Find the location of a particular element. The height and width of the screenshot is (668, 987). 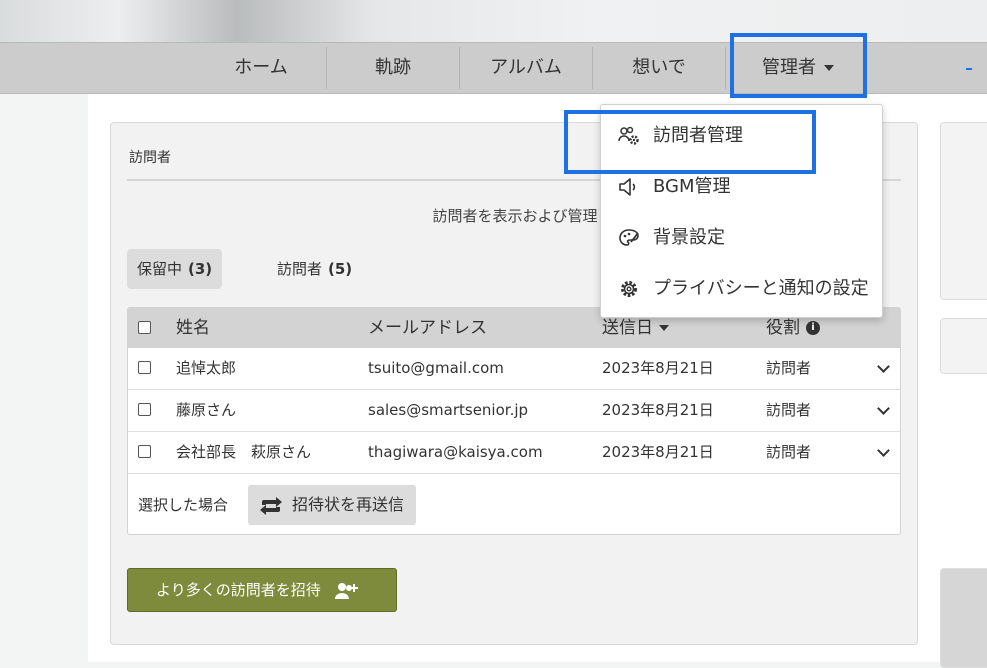

palette-icon is located at coordinates (629, 237).